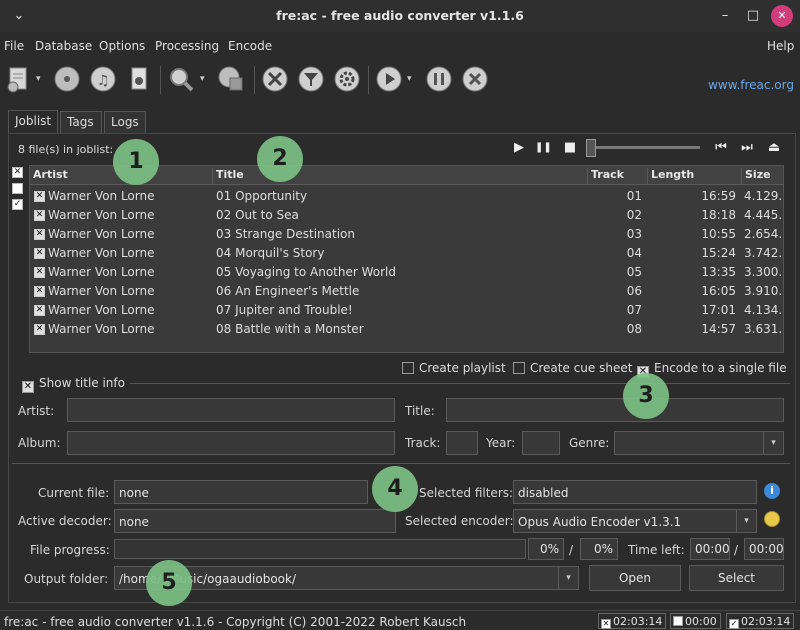 The image size is (800, 630). Describe the element at coordinates (635, 492) in the screenshot. I see `selected-filters-field: disabled` at that location.